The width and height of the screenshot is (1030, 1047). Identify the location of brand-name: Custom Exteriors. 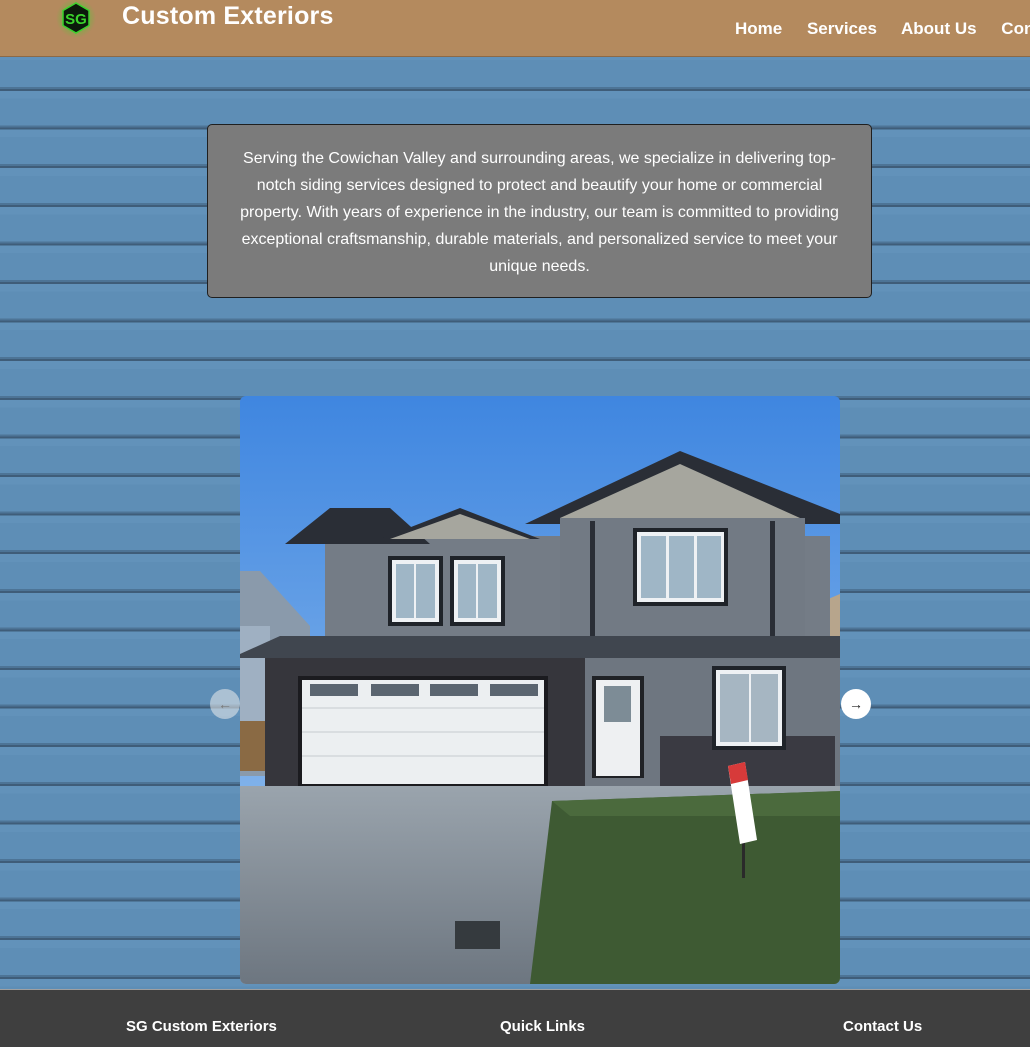
(228, 16).